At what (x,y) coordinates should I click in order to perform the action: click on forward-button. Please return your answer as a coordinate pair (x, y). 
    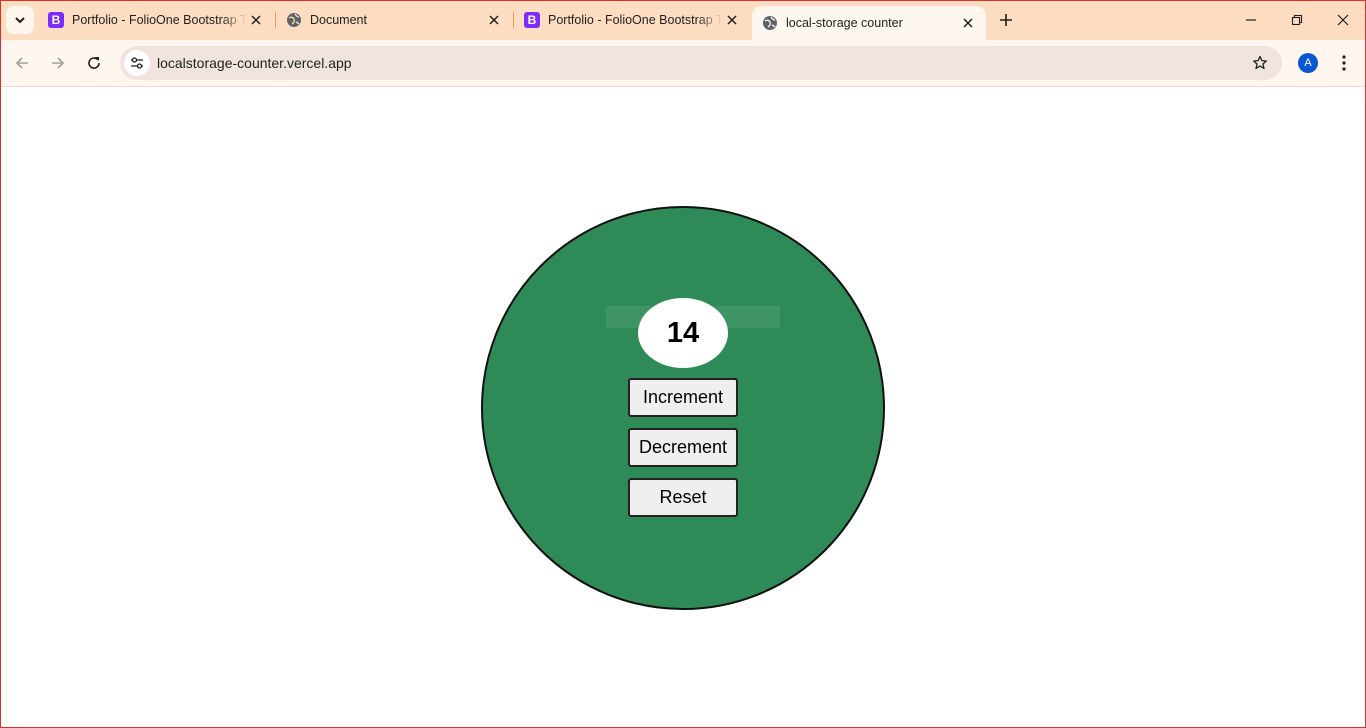
    Looking at the image, I should click on (58, 63).